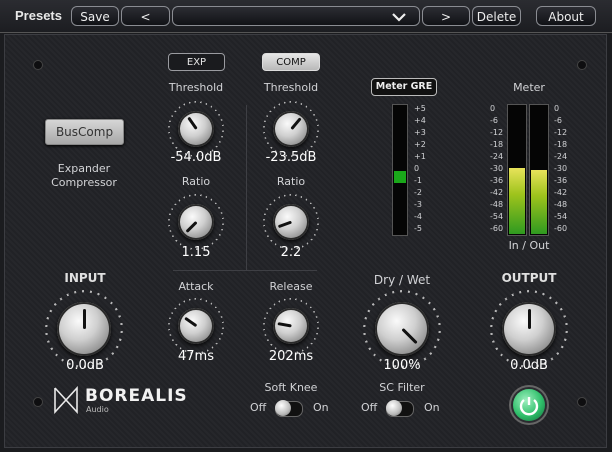 This screenshot has width=612, height=452. Describe the element at coordinates (418, 228) in the screenshot. I see `gre-scale-tick: -5` at that location.